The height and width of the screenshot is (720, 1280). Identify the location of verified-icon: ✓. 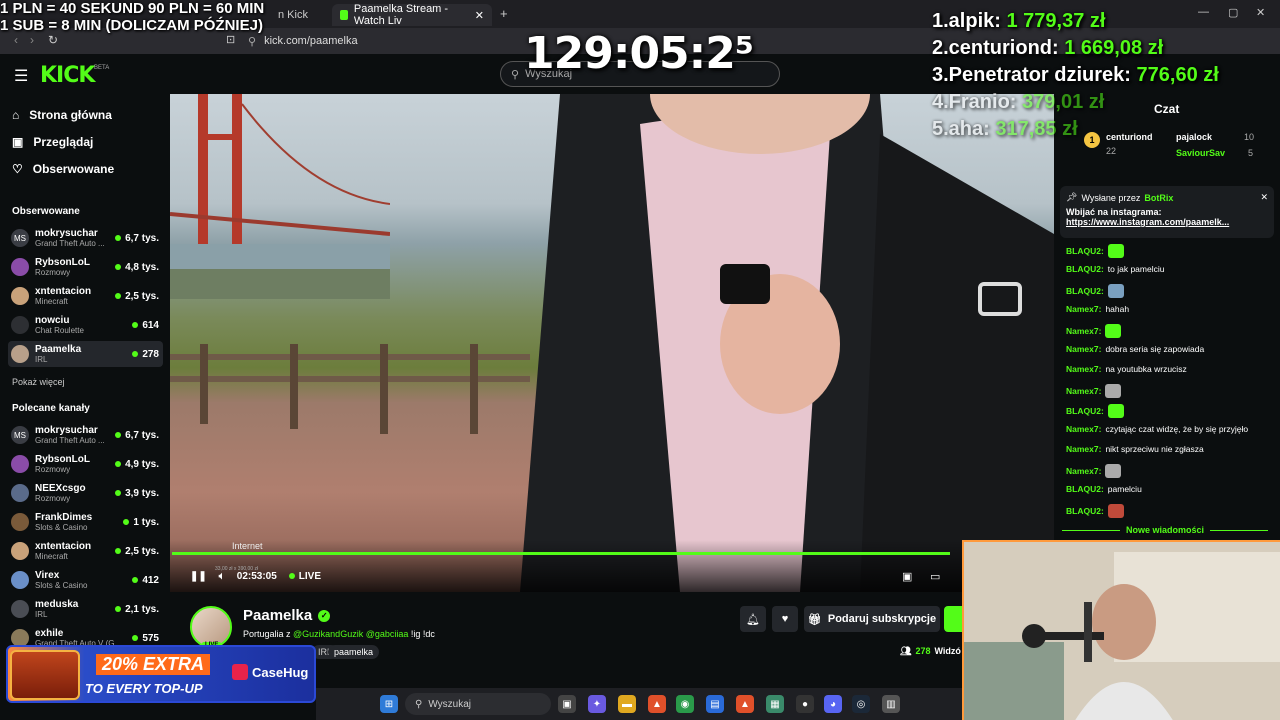
(324, 615).